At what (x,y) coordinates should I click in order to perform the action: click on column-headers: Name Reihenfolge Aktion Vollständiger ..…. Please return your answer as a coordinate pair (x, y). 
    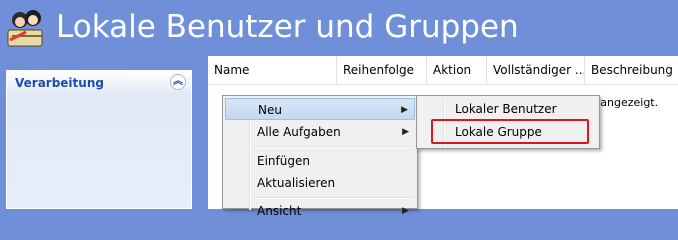
    Looking at the image, I should click on (443, 70).